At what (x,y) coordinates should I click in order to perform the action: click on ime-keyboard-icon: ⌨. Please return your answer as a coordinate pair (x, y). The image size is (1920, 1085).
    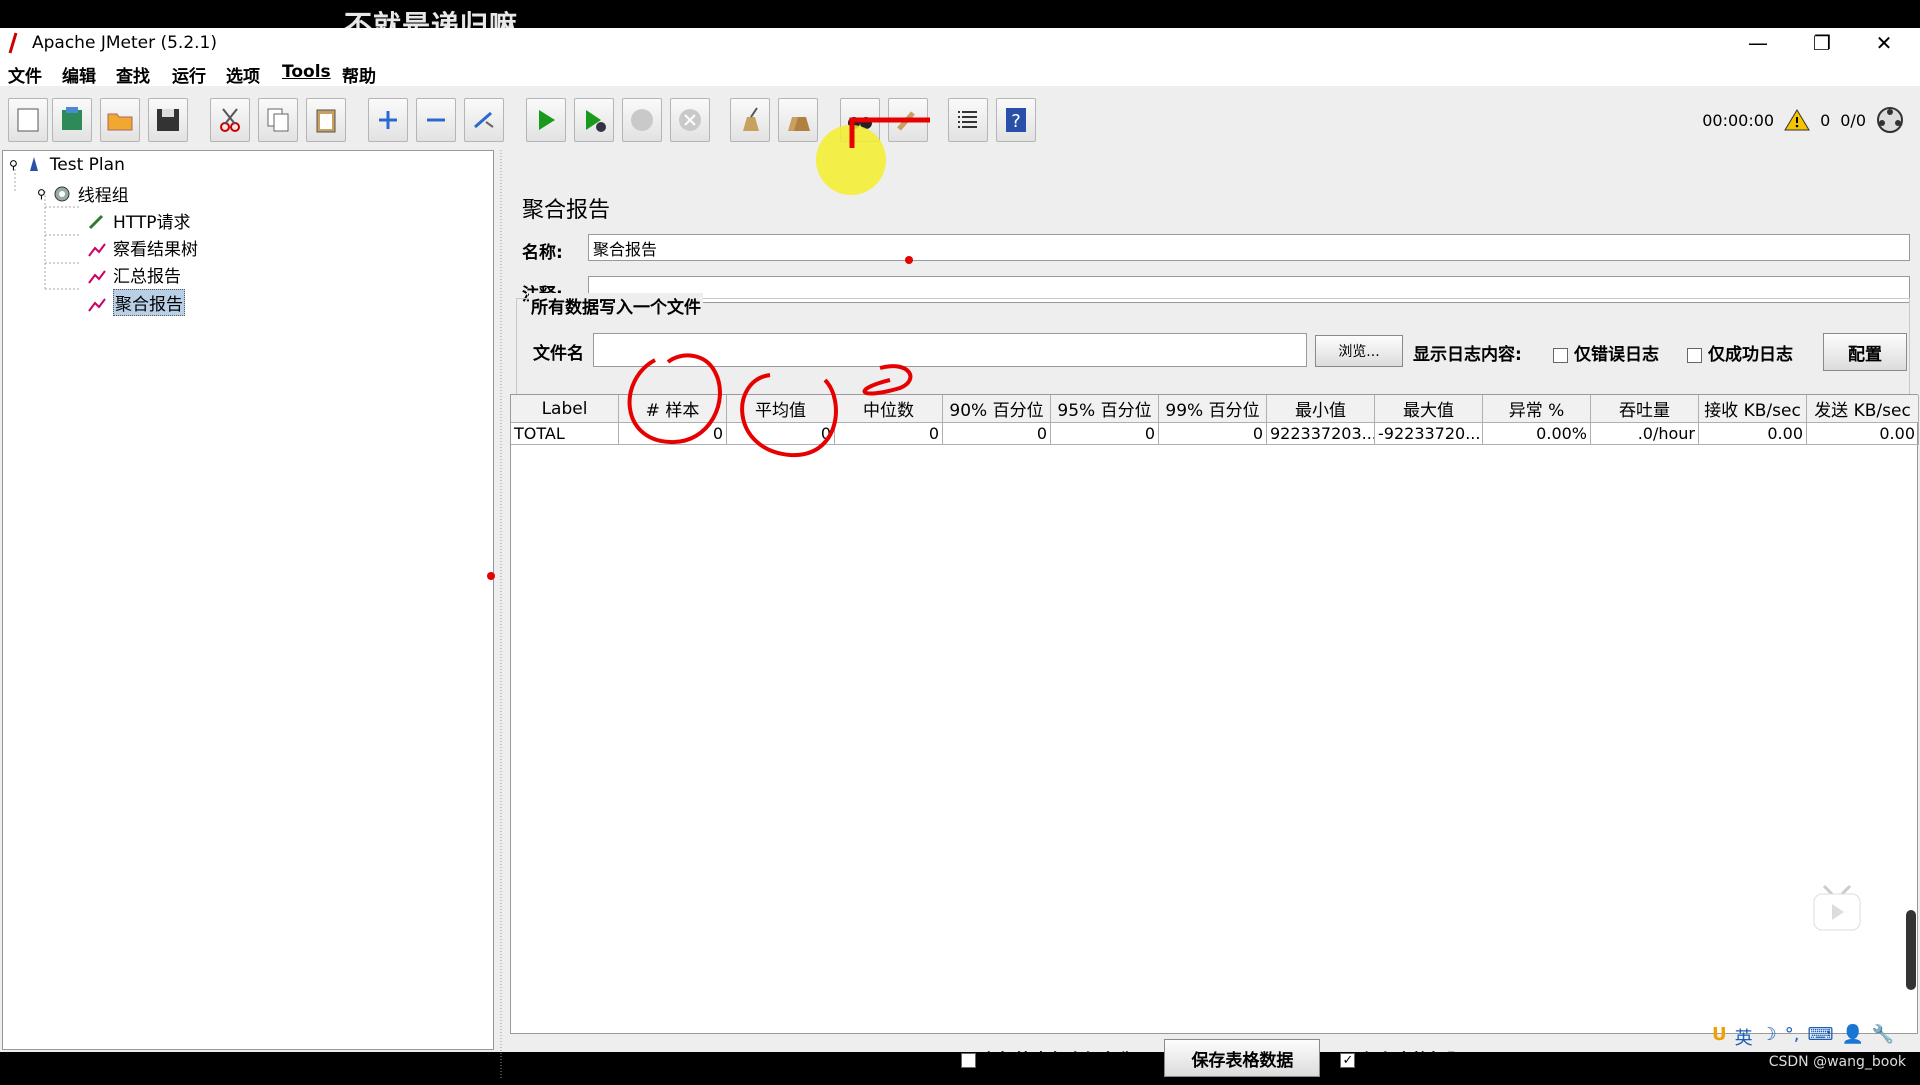
    Looking at the image, I should click on (1821, 1037).